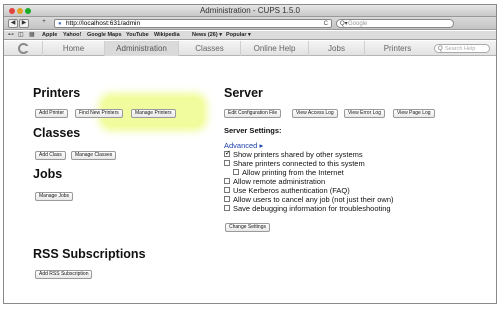 The width and height of the screenshot is (502, 310). What do you see at coordinates (64, 274) in the screenshot?
I see `add-rss-subscription-button: Add RSS Subscription` at bounding box center [64, 274].